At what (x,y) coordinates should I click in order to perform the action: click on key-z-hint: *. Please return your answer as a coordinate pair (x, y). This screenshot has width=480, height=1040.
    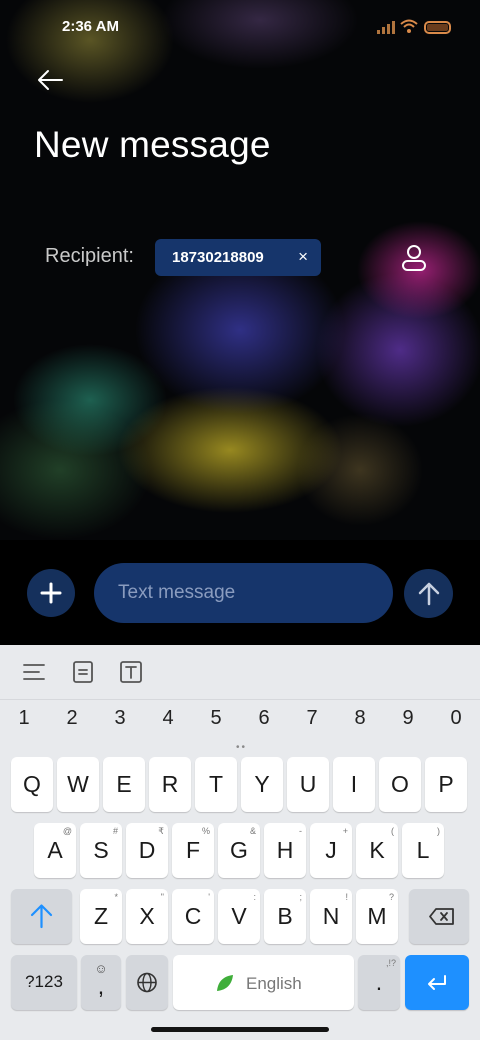
    Looking at the image, I should click on (116, 897).